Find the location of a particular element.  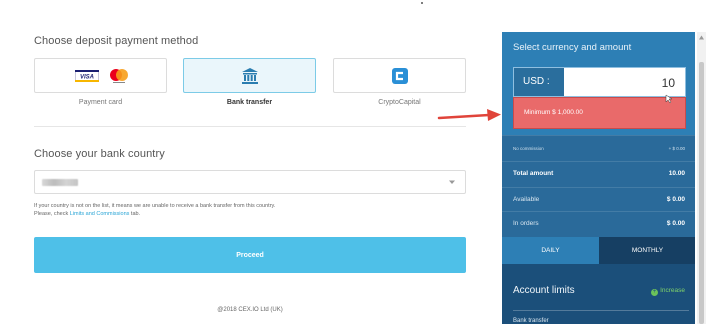

account-limits-title: Account limits is located at coordinates (544, 290).